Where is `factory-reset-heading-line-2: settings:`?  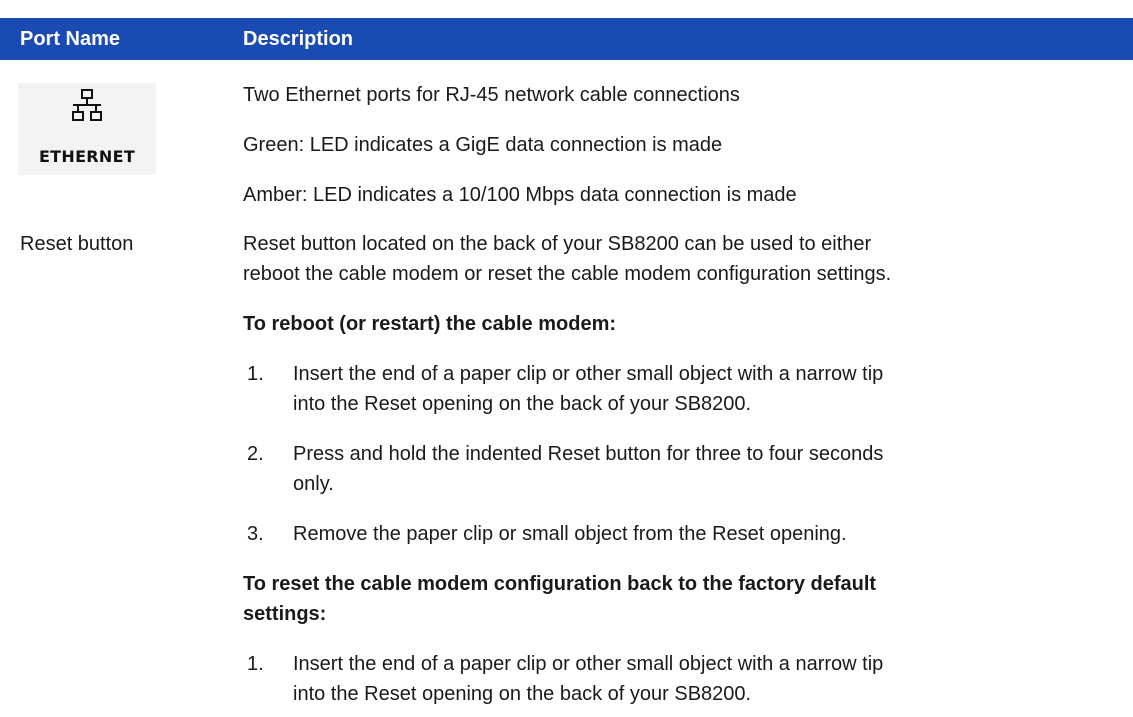
factory-reset-heading-line-2: settings: is located at coordinates (285, 614).